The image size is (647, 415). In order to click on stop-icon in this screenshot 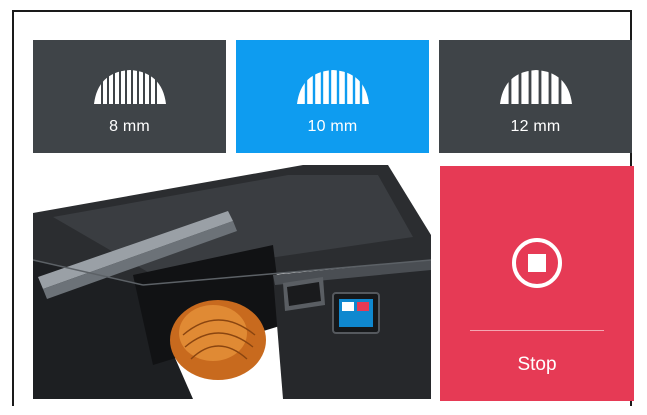, I will do `click(537, 263)`.